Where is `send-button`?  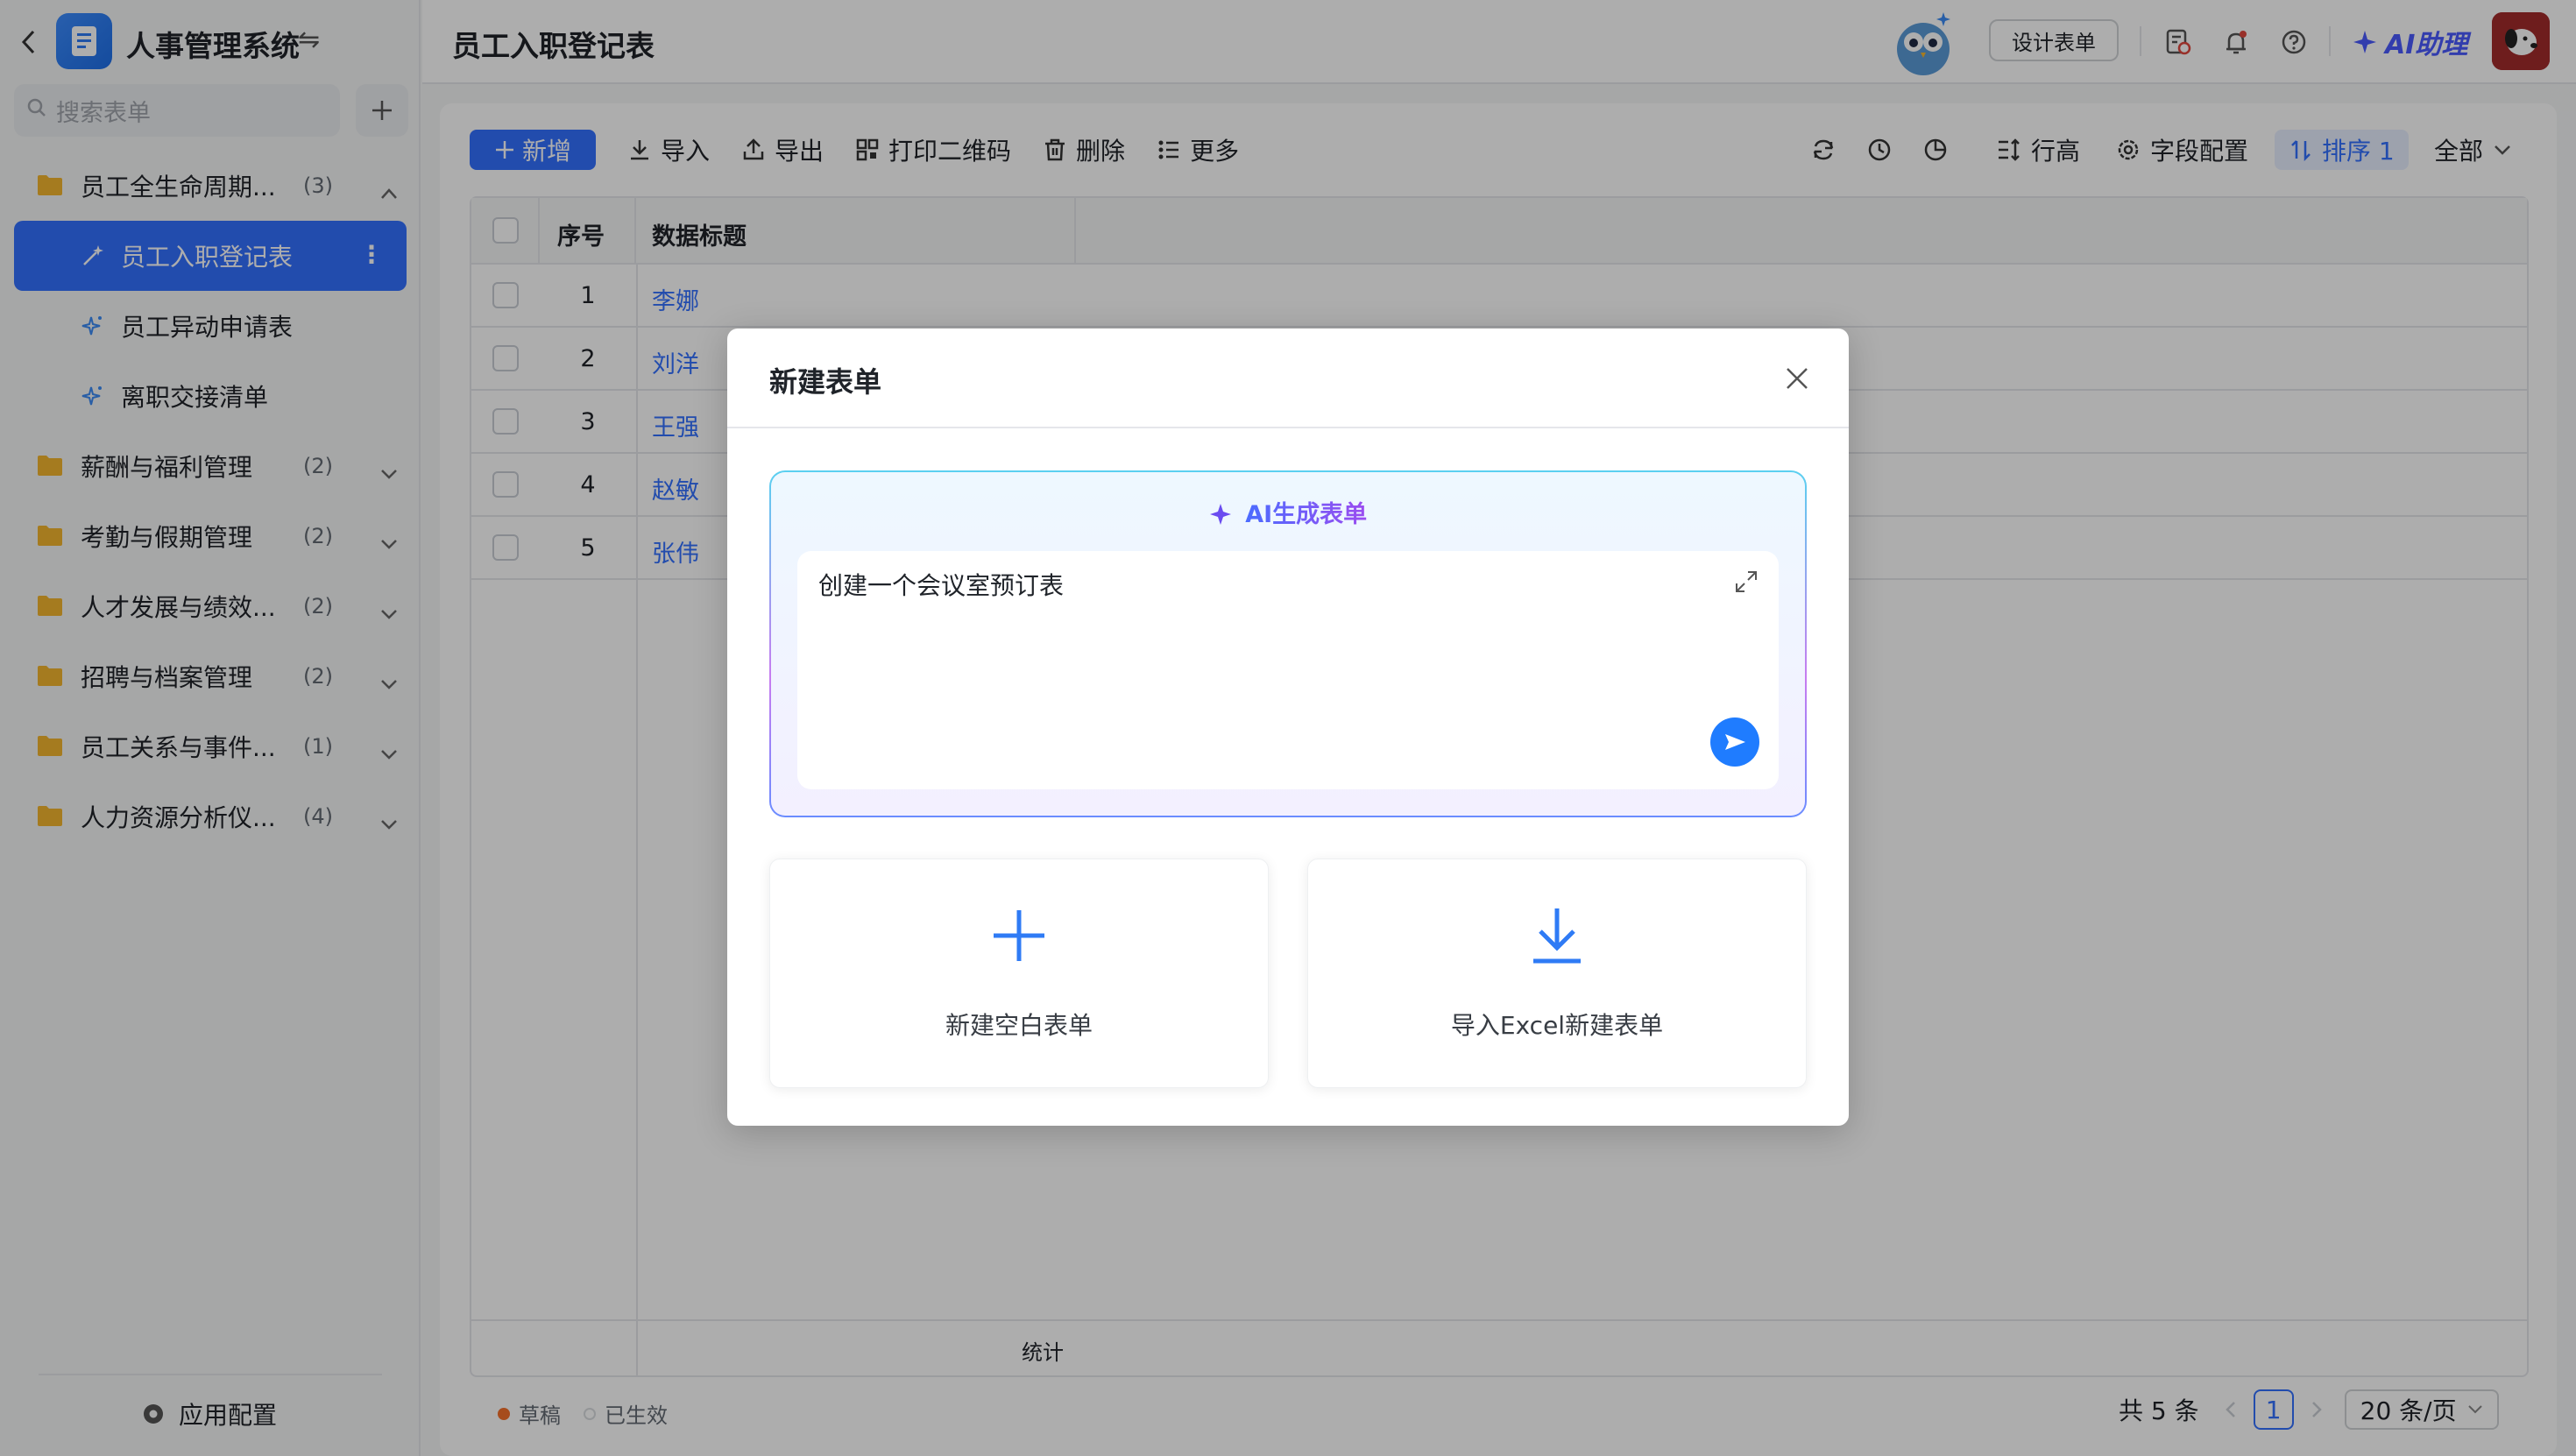
send-button is located at coordinates (1734, 742).